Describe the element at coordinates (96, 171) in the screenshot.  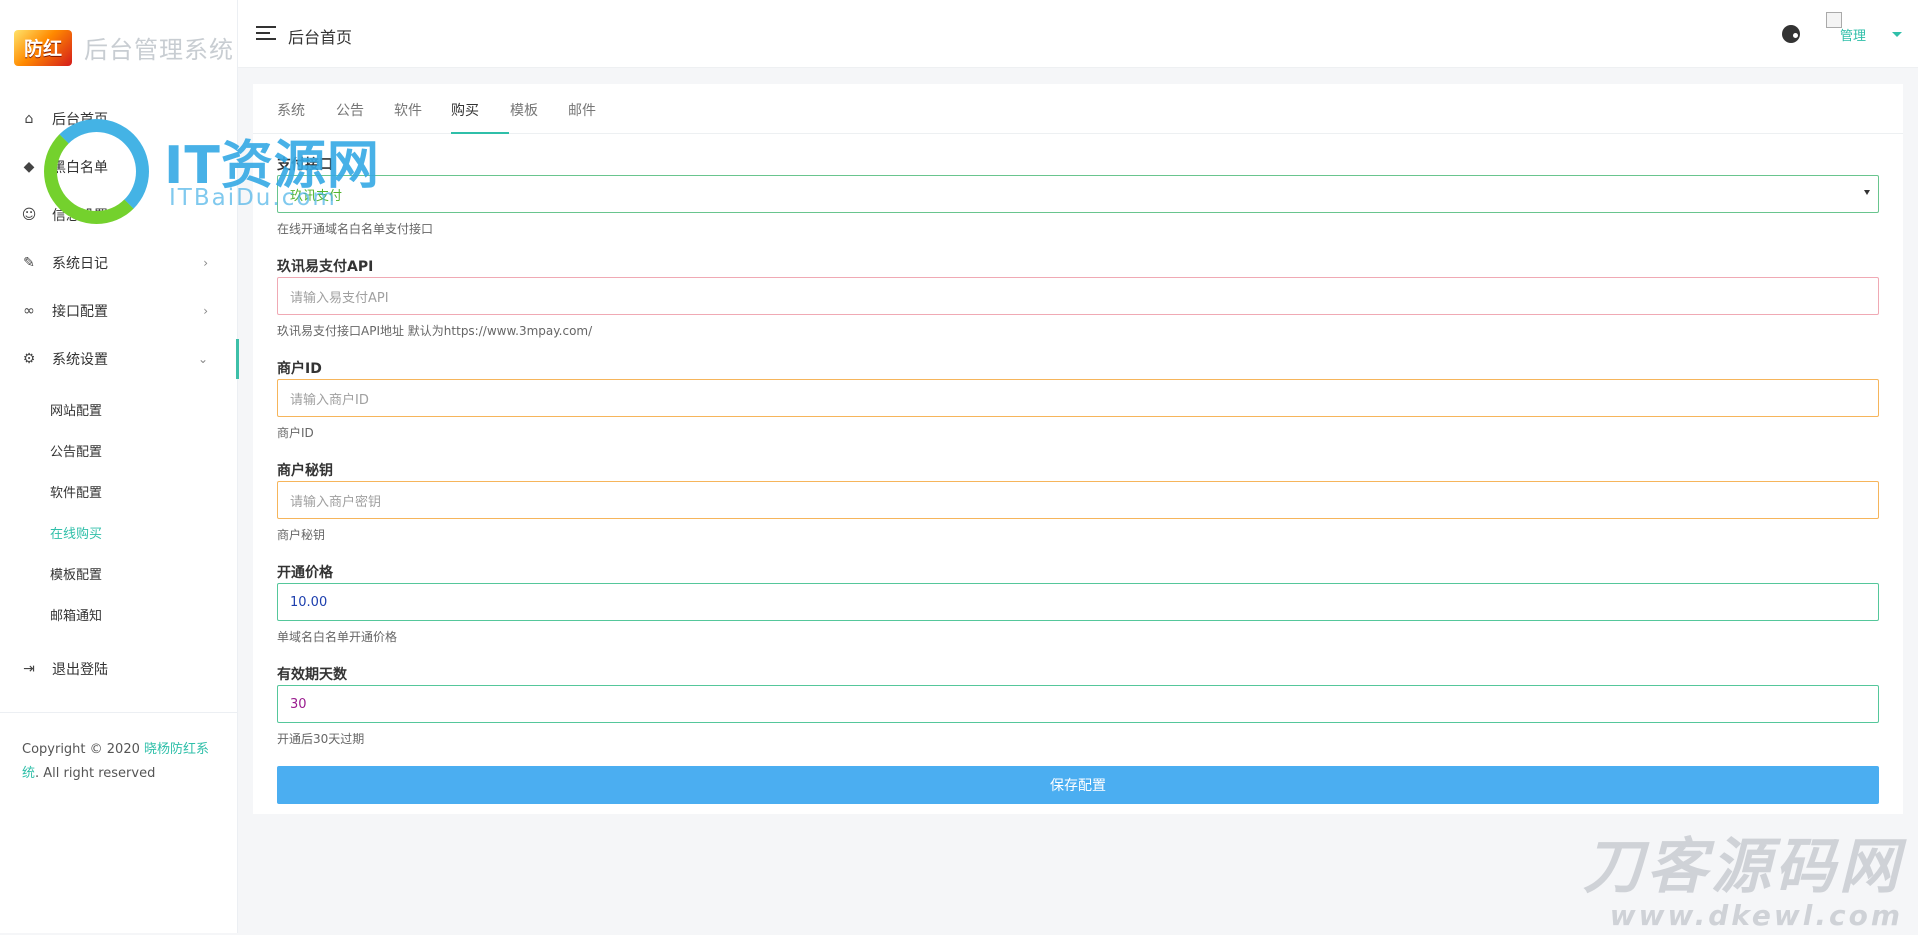
I see `it-watermark-icon` at that location.